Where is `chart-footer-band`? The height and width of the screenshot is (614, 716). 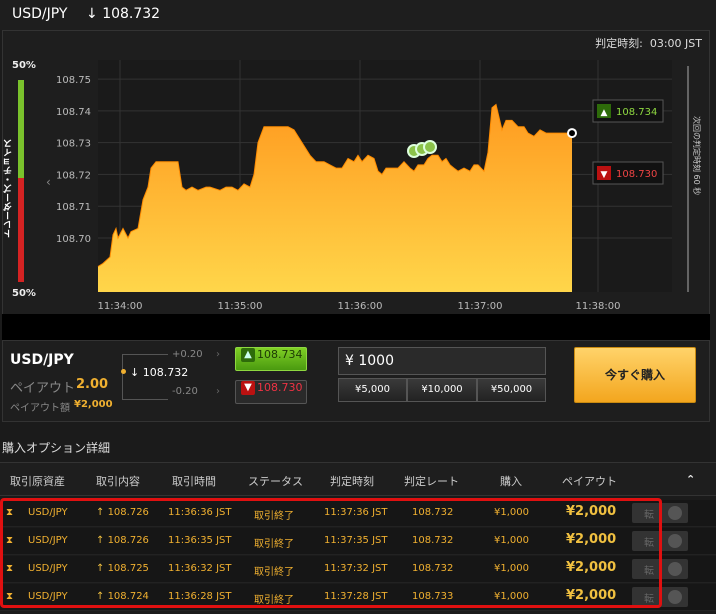
chart-footer-band is located at coordinates (356, 327).